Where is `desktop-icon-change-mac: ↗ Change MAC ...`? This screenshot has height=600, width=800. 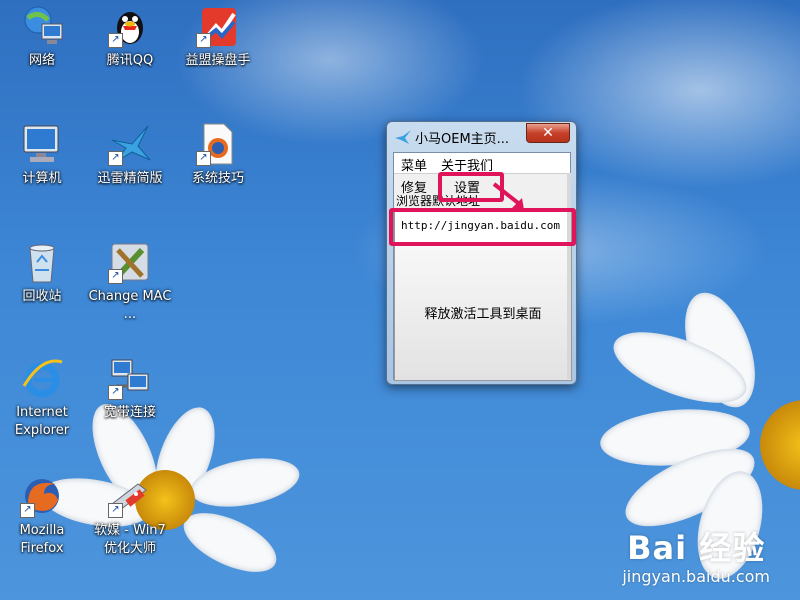 desktop-icon-change-mac: ↗ Change MAC ... is located at coordinates (130, 282).